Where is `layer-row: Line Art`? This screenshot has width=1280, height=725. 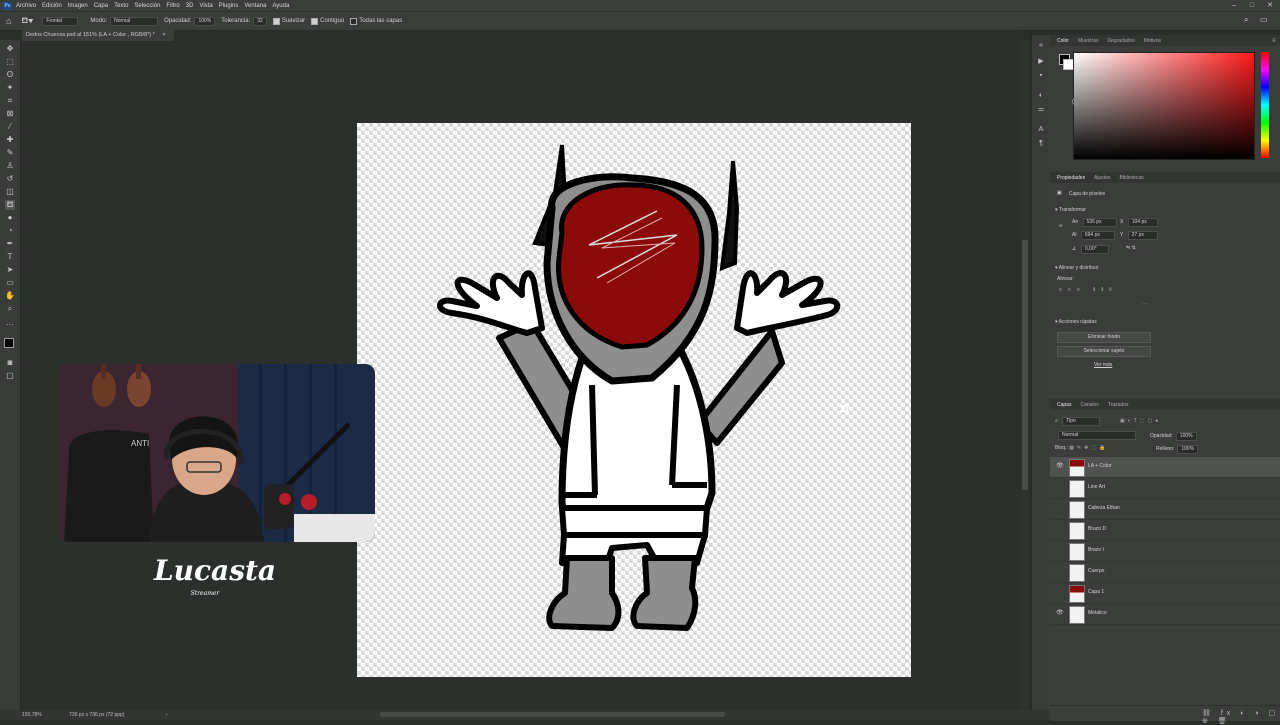
layer-row: Line Art is located at coordinates (1165, 488).